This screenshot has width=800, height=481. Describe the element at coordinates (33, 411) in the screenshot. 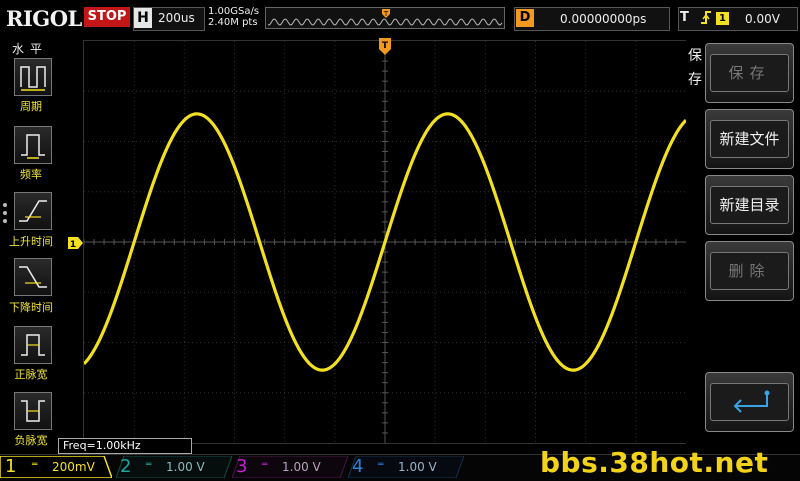

I see `negative-width-icon` at that location.